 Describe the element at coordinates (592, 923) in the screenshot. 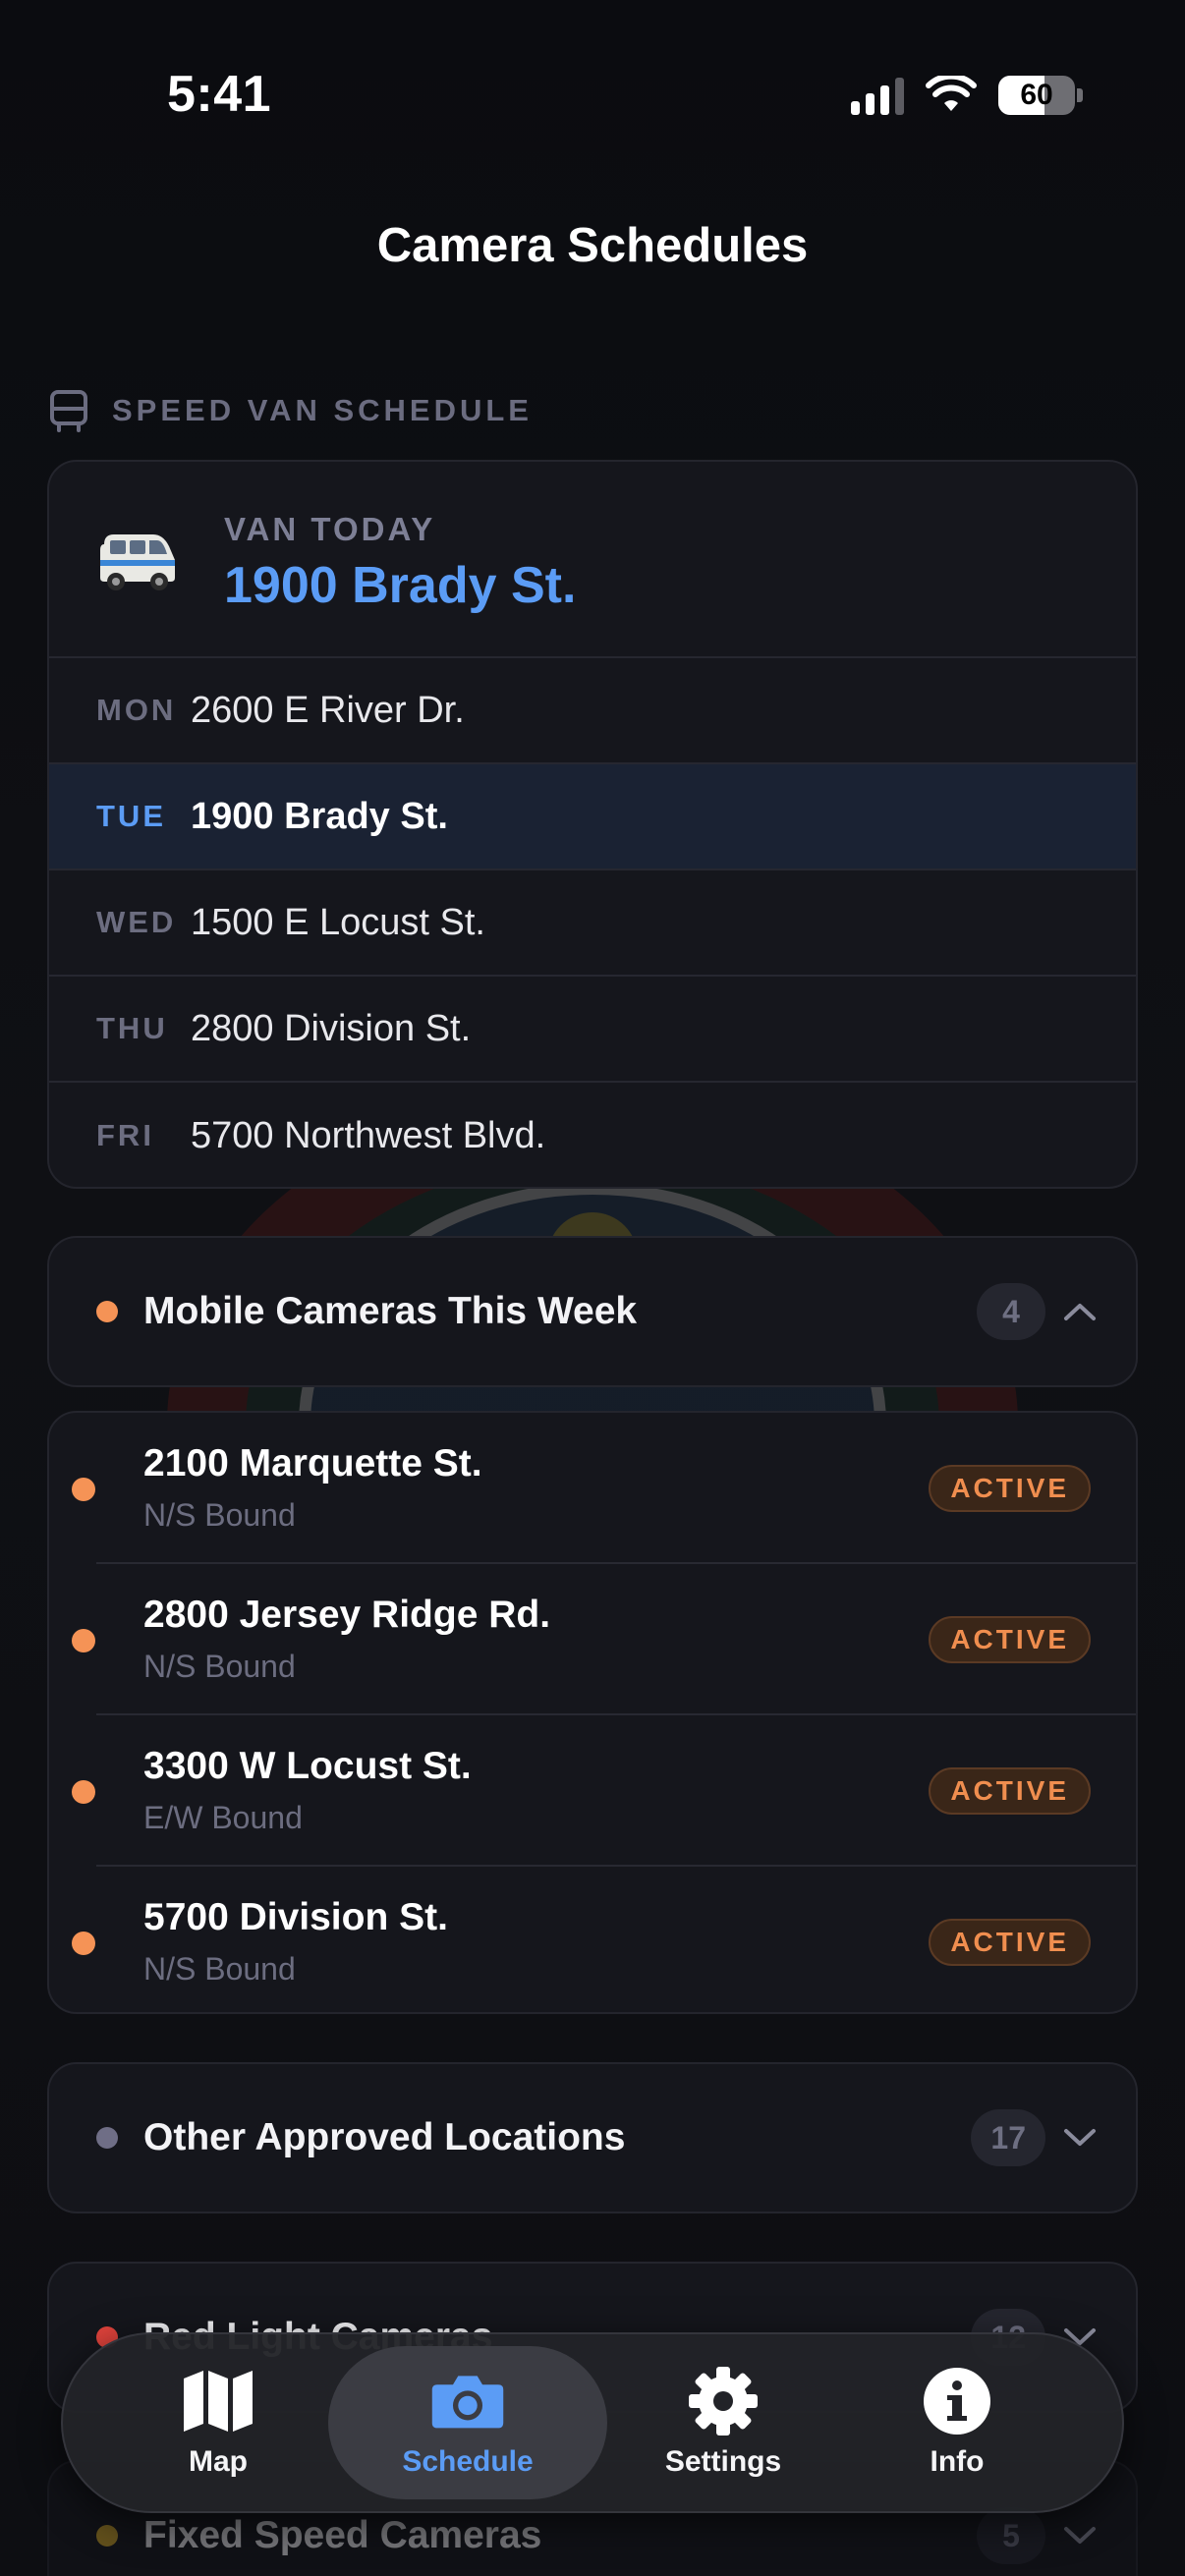

I see `schedule-row-wed: WED 1500 E Locust St.` at that location.